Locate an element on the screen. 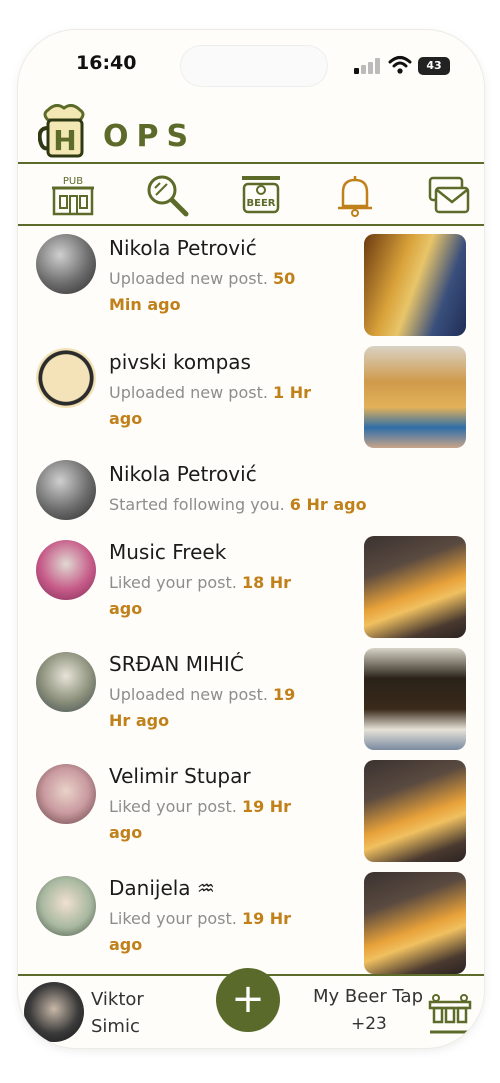 Image resolution: width=500 pixels, height=1083 pixels. beer-label: BEER is located at coordinates (261, 203).